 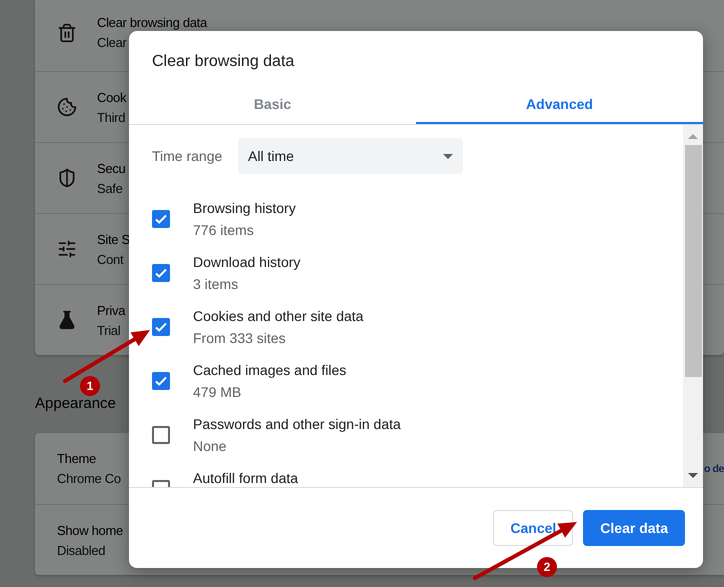 I want to click on setting-title: Theme, so click(x=76, y=458).